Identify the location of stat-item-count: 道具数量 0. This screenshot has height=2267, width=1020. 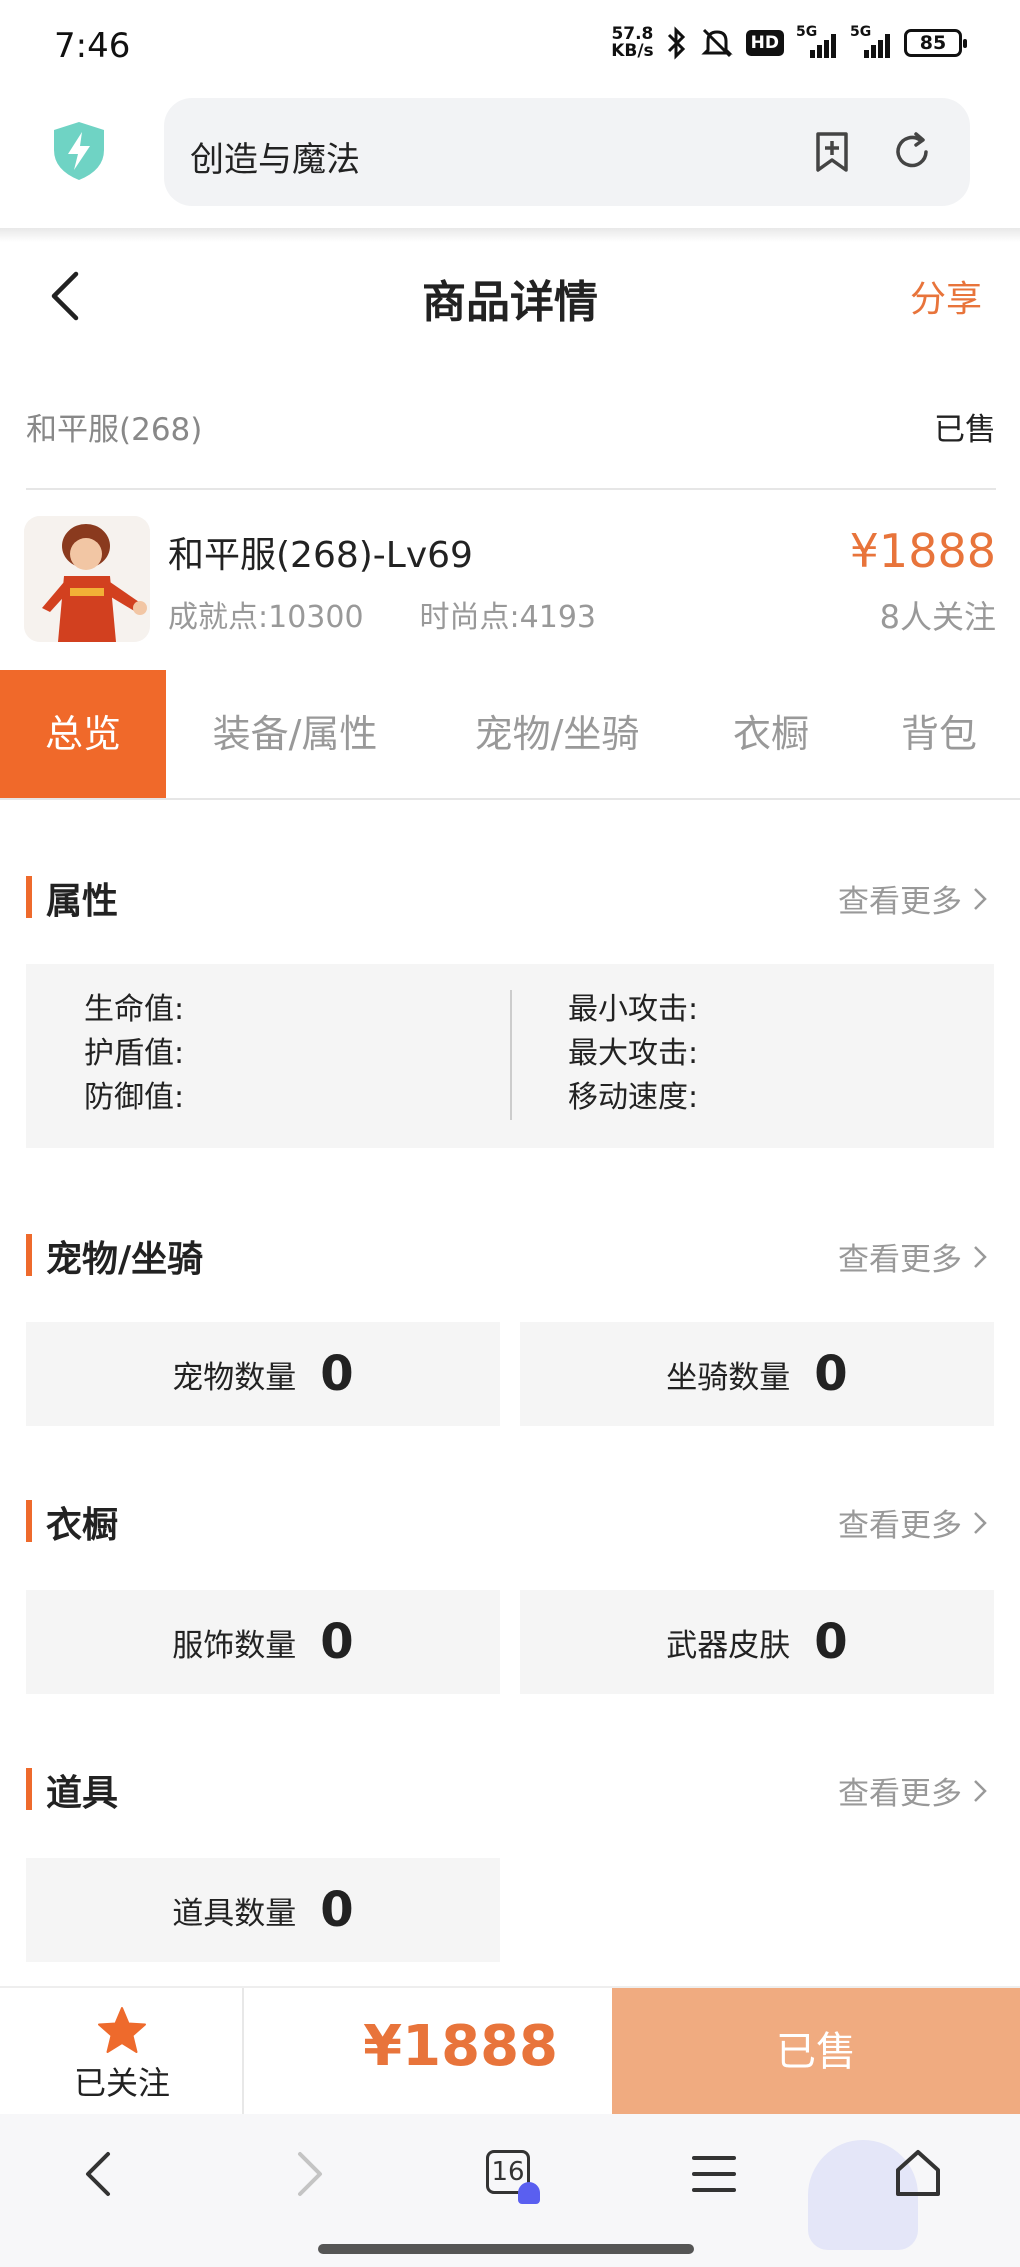
(263, 1910).